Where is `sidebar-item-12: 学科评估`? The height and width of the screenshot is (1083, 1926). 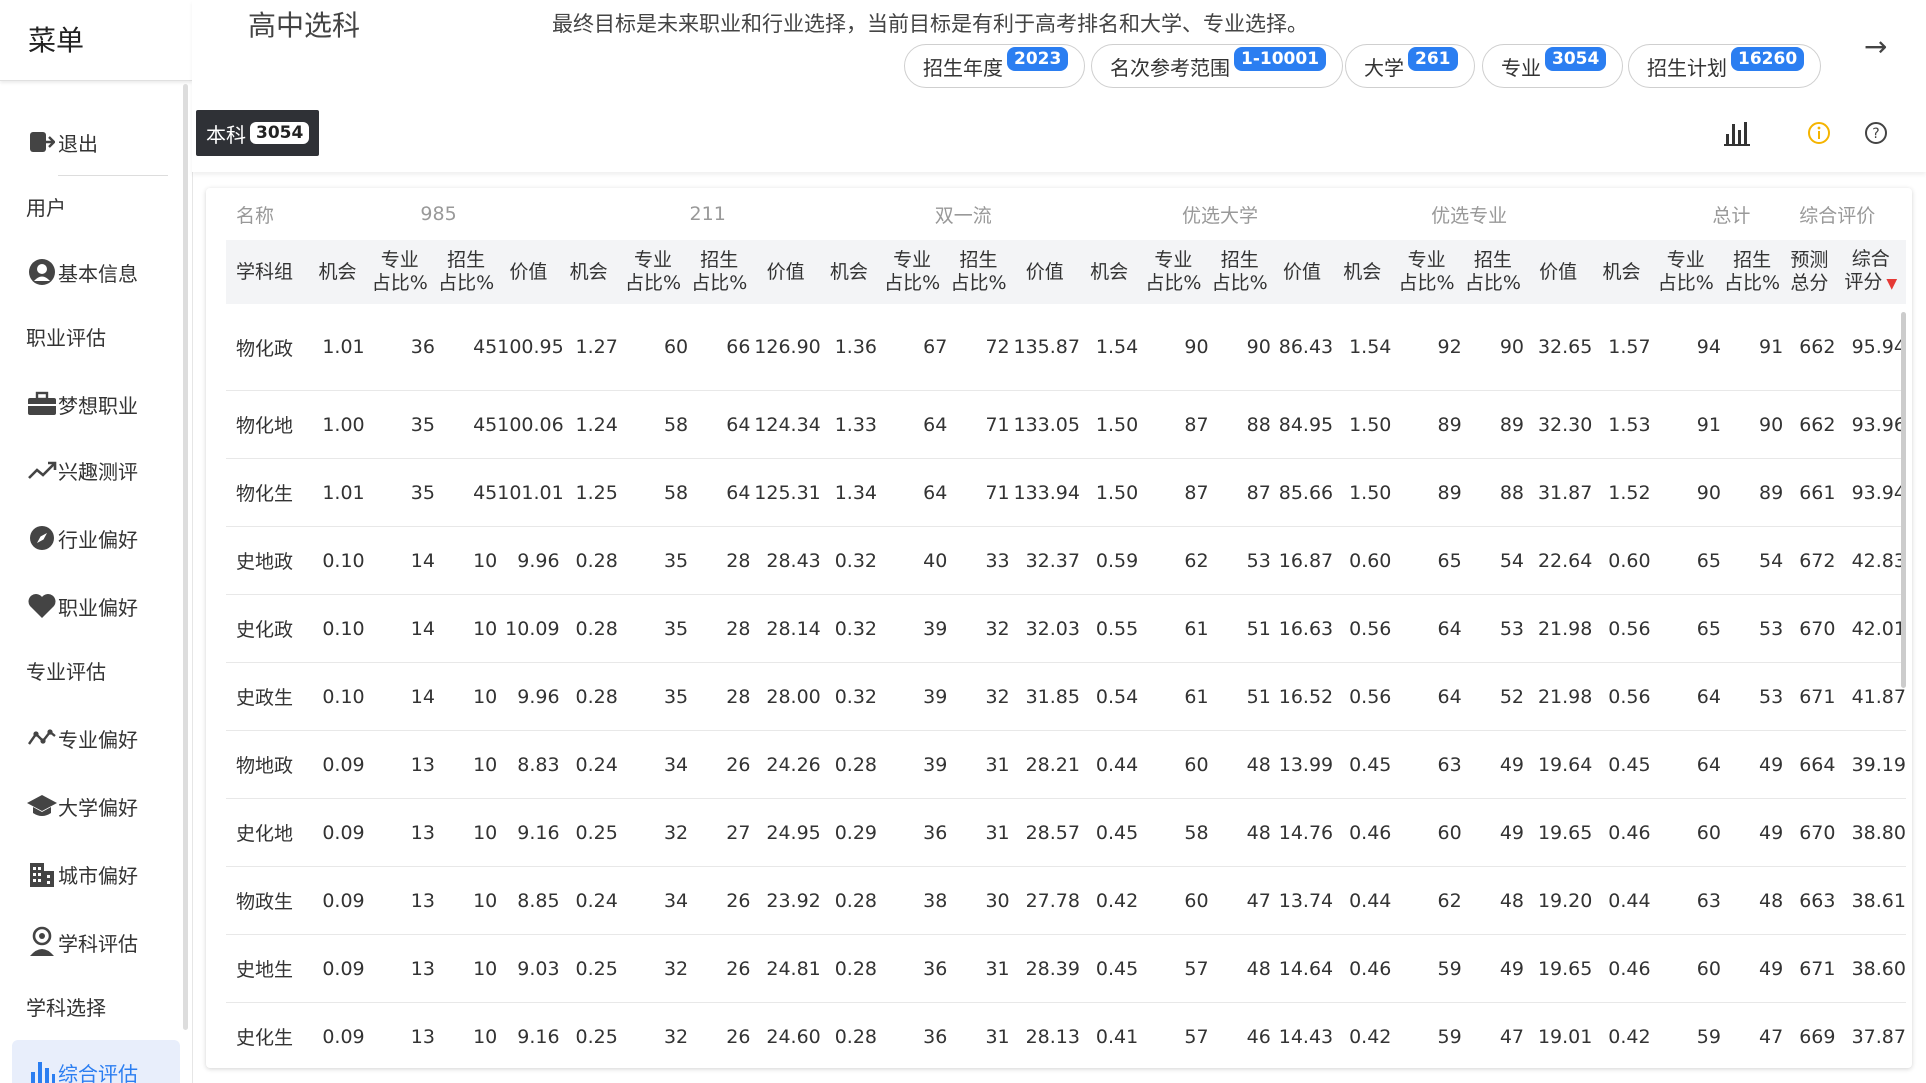
sidebar-item-12: 学科评估 is located at coordinates (82, 942).